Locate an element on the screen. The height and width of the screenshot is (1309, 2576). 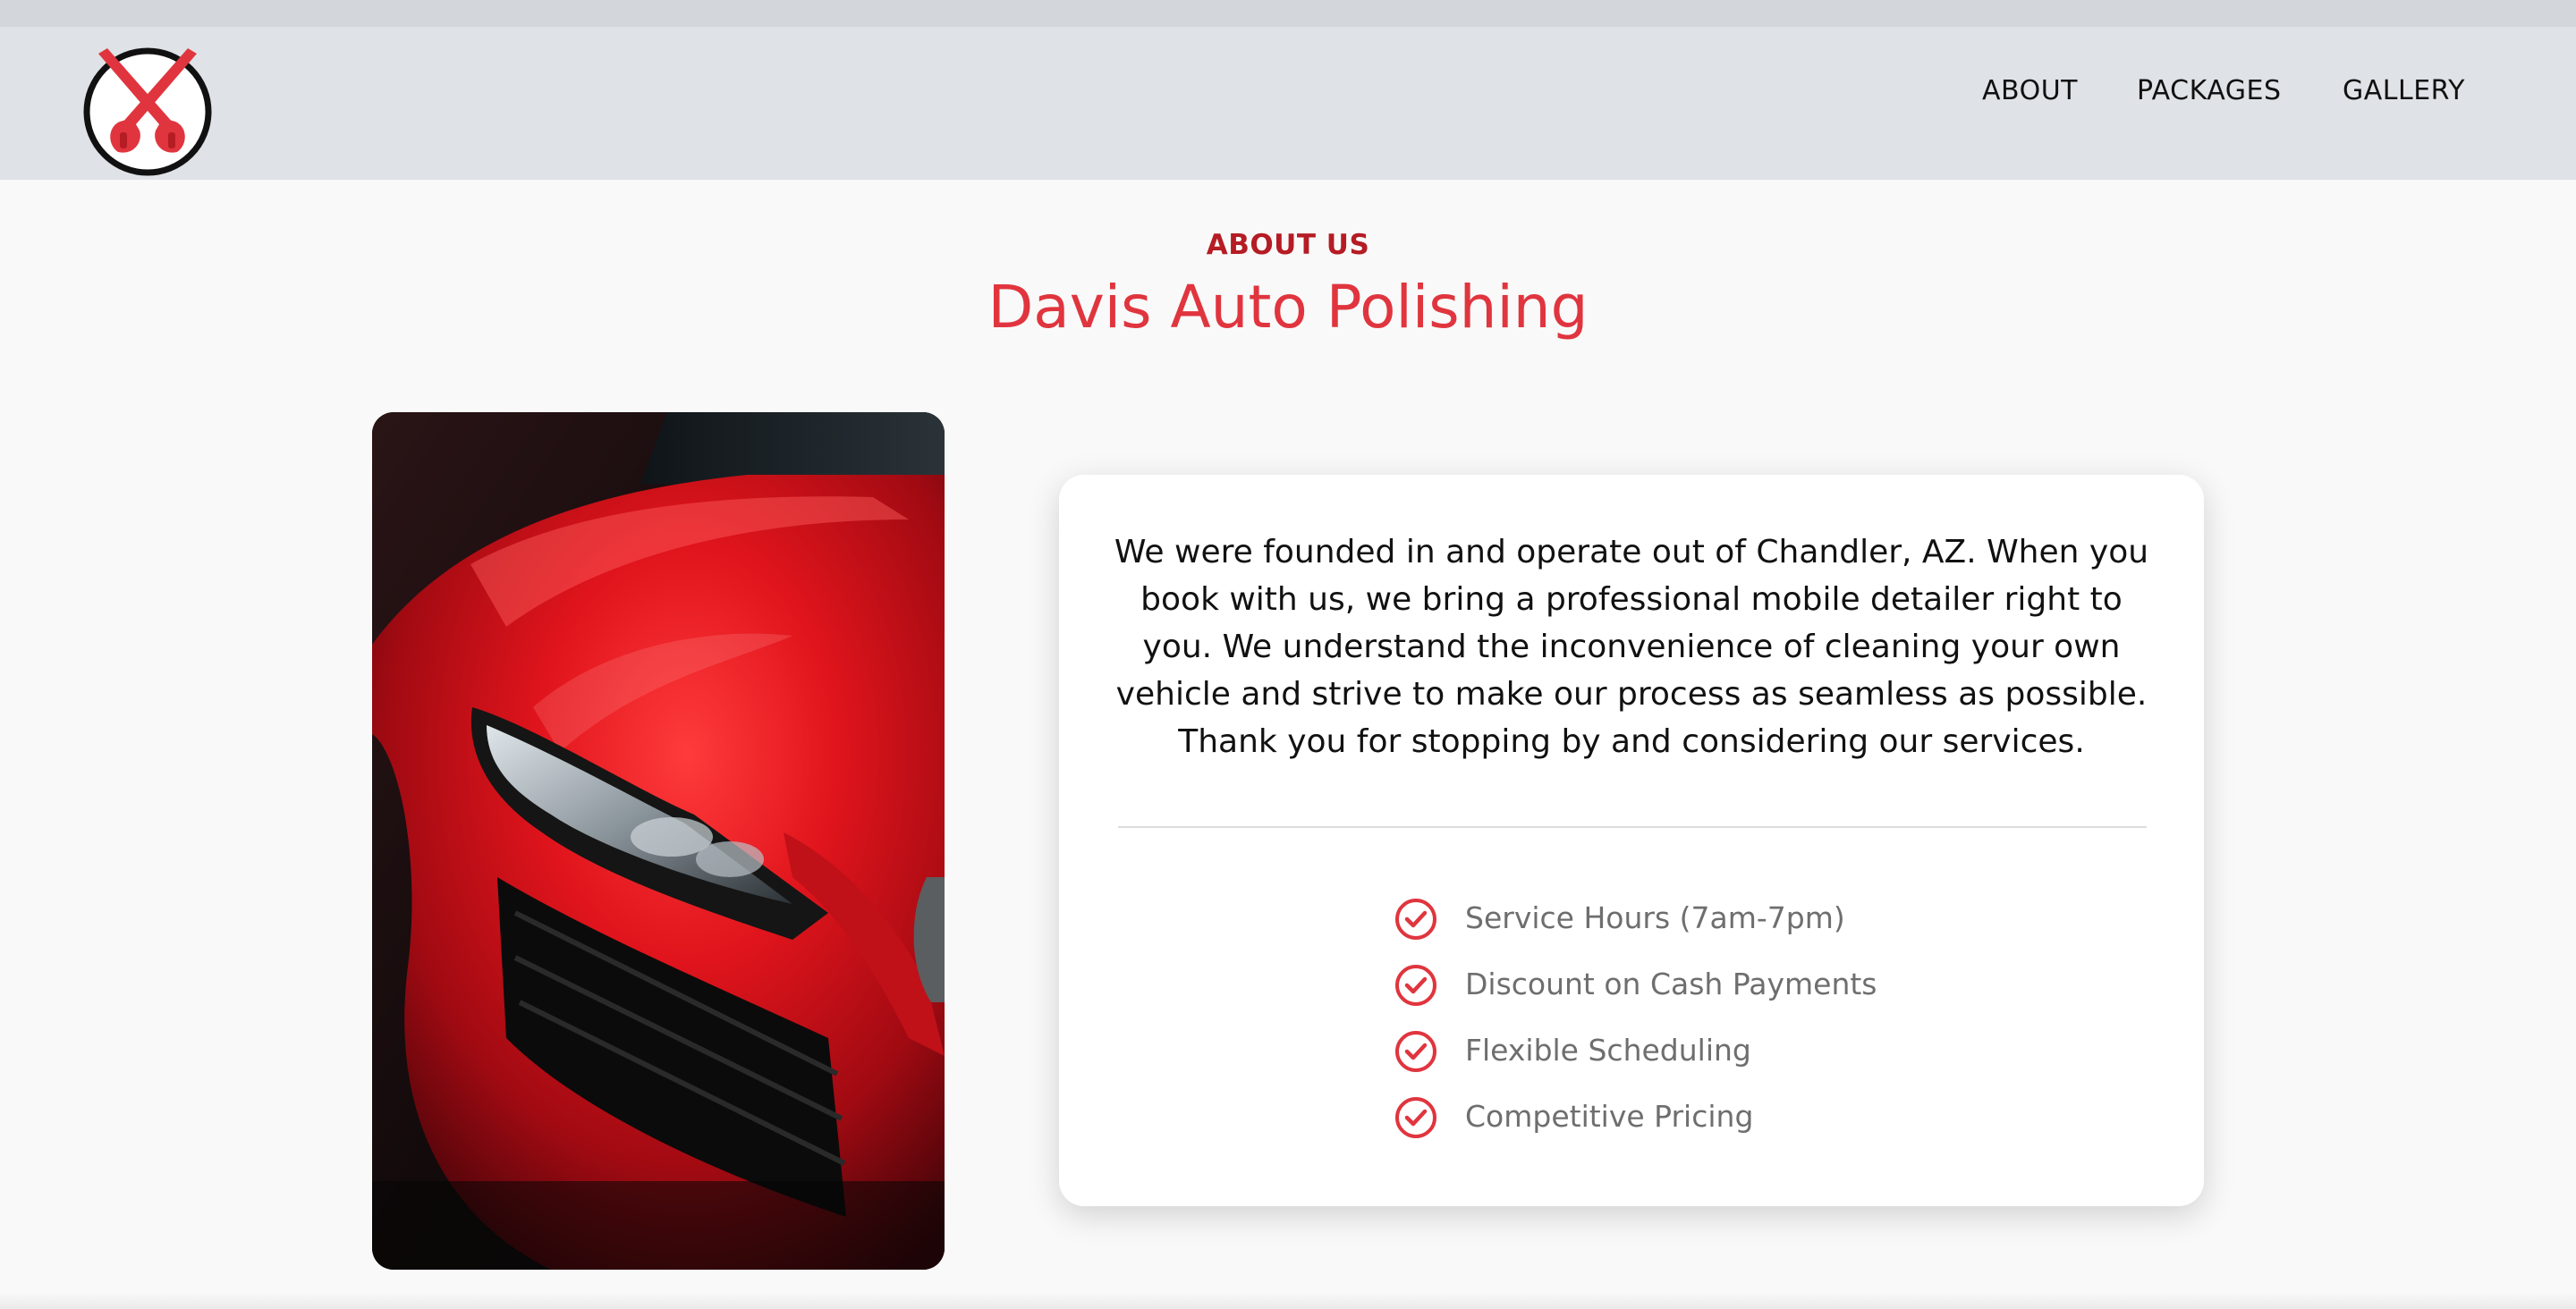
nav-gallery-link: GALLERY is located at coordinates (2404, 90).